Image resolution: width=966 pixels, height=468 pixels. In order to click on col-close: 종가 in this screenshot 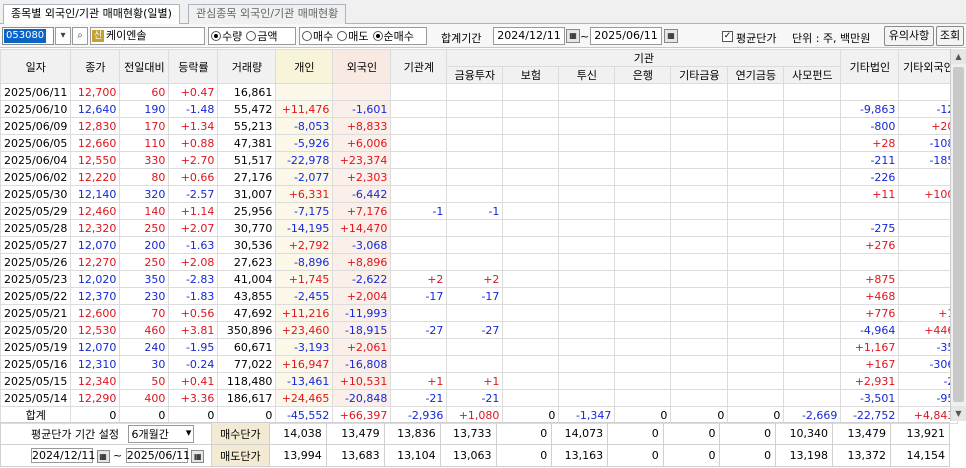, I will do `click(95, 66)`.